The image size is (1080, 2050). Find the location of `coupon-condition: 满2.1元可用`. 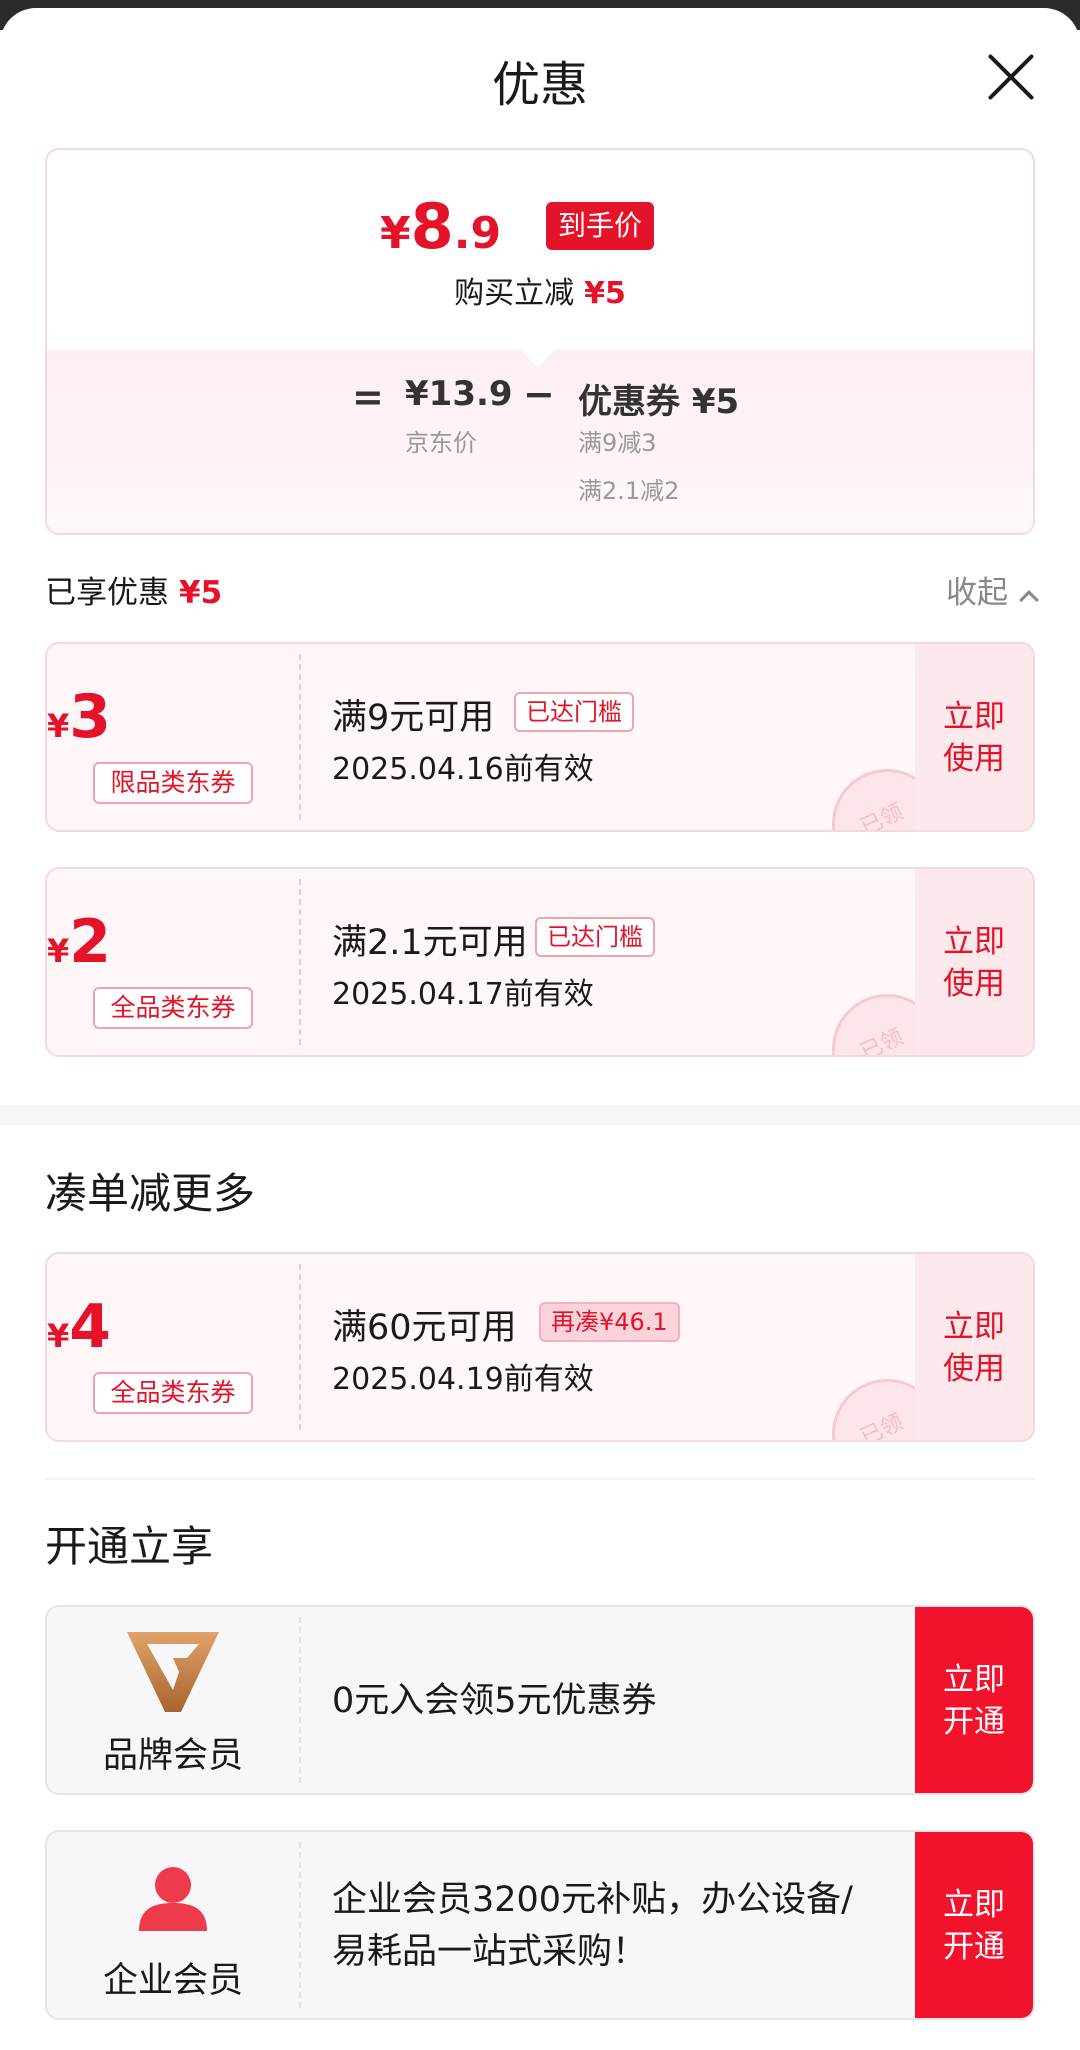

coupon-condition: 满2.1元可用 is located at coordinates (430, 943).